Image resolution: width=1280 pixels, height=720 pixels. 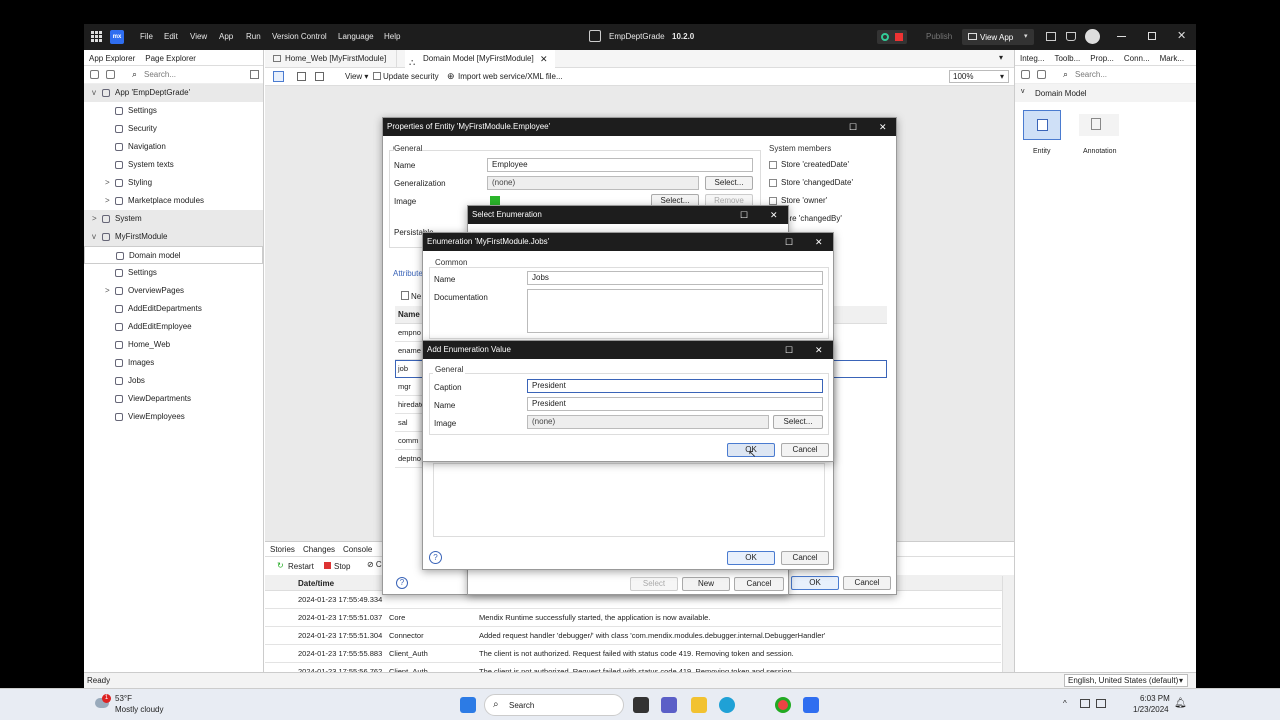 I want to click on attribute-row: hiredate, so click(x=410, y=405).